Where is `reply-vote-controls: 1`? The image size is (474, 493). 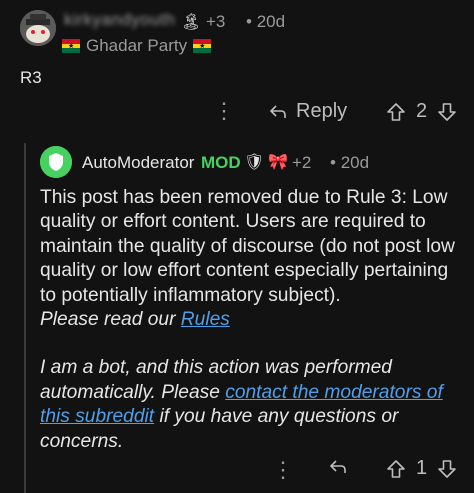 reply-vote-controls: 1 is located at coordinates (421, 468).